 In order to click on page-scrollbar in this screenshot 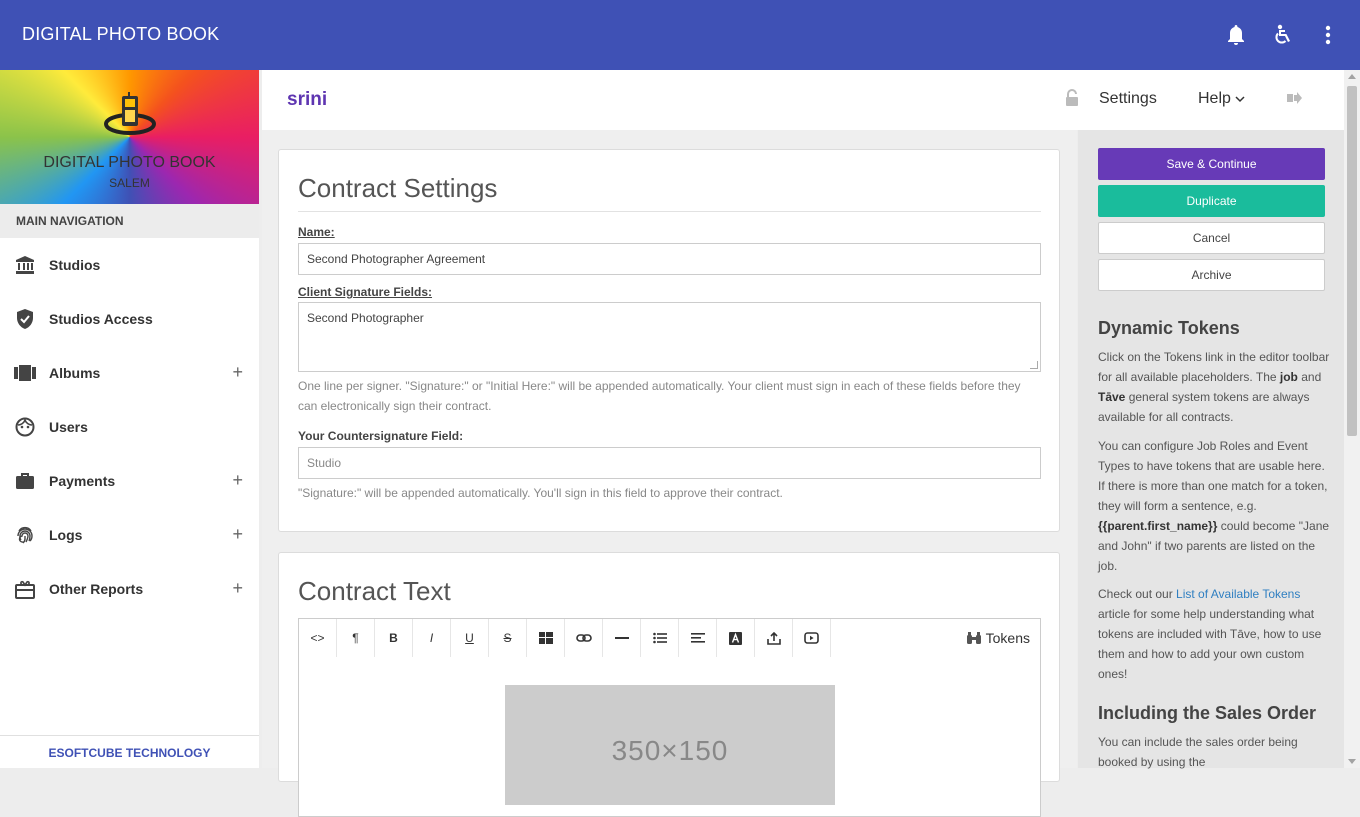, I will do `click(1352, 419)`.